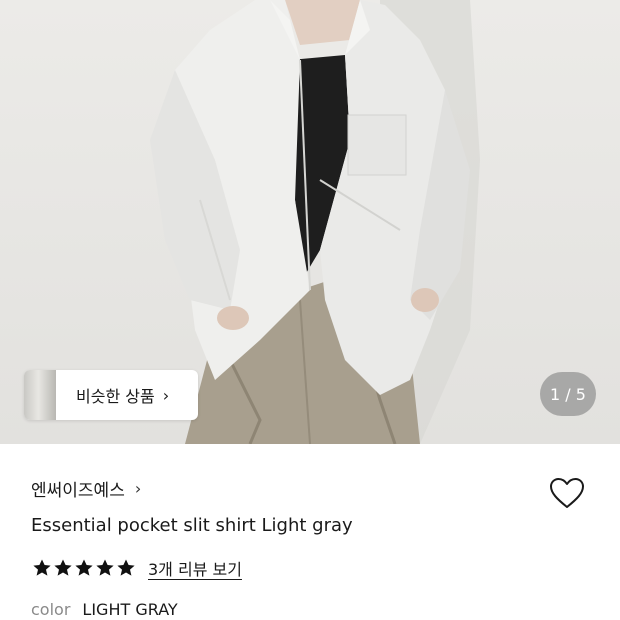  I want to click on similar-products-thumbnail, so click(40, 395).